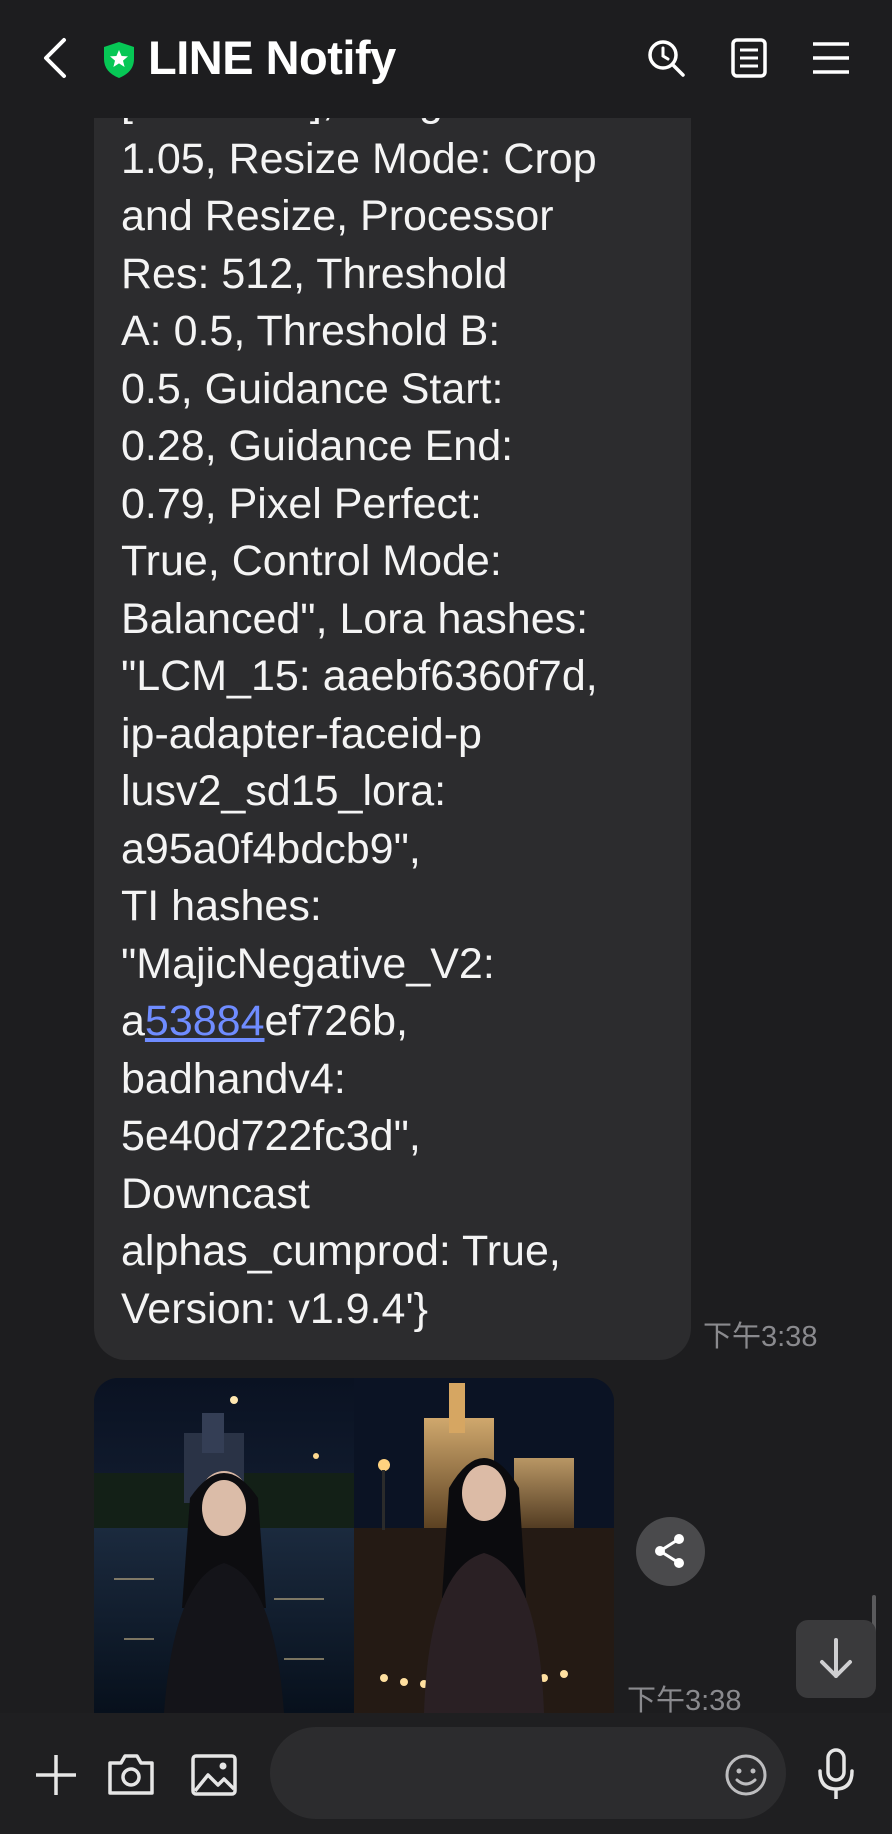  I want to click on arrow-down-icon, so click(836, 1658).